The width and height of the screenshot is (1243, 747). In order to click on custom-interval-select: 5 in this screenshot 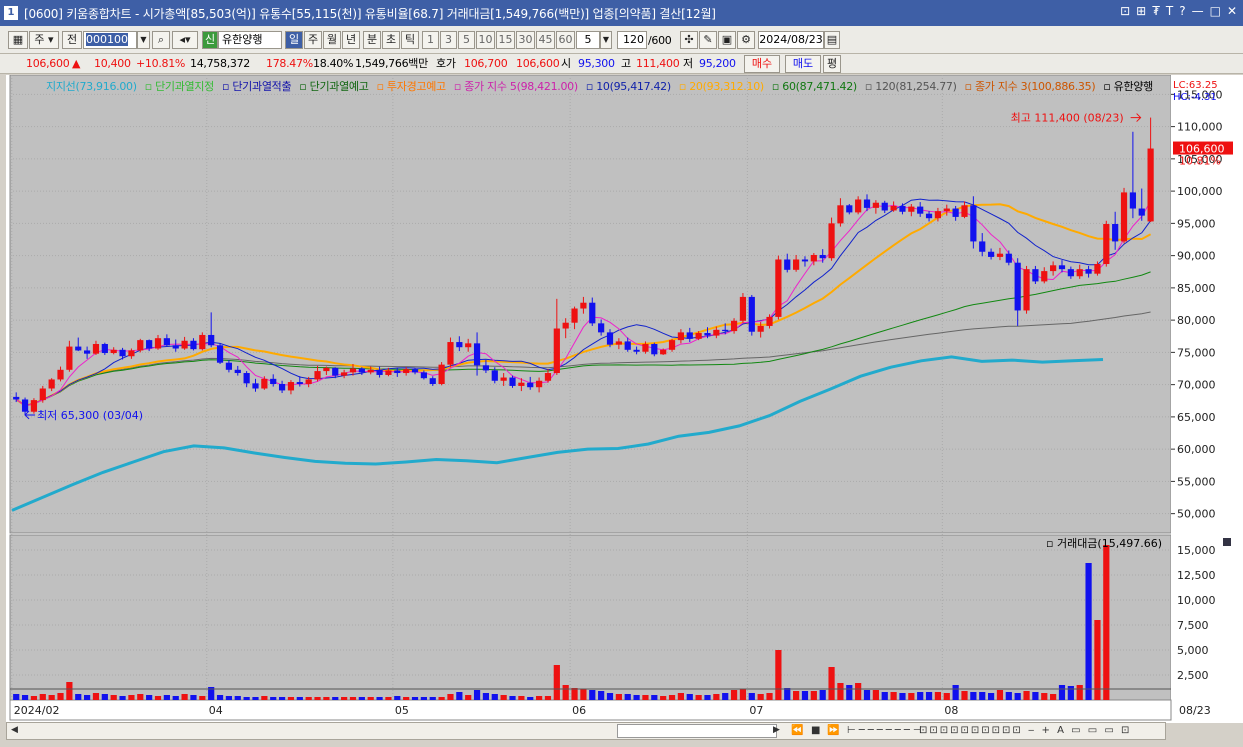, I will do `click(588, 40)`.